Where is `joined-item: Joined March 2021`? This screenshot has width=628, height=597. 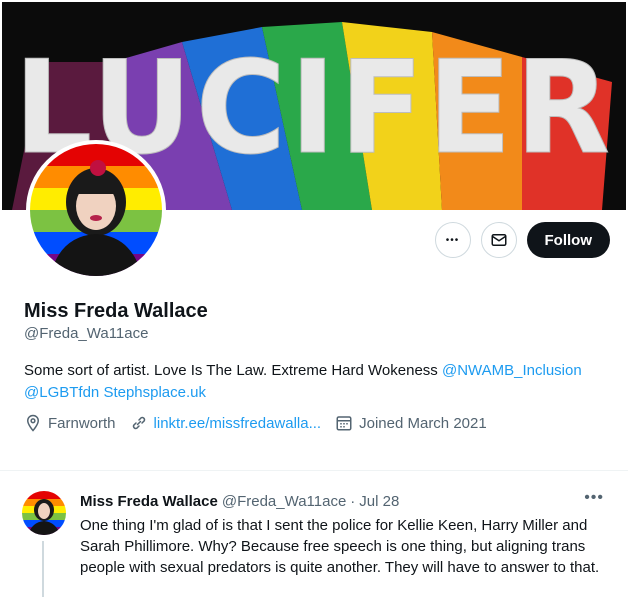 joined-item: Joined March 2021 is located at coordinates (411, 423).